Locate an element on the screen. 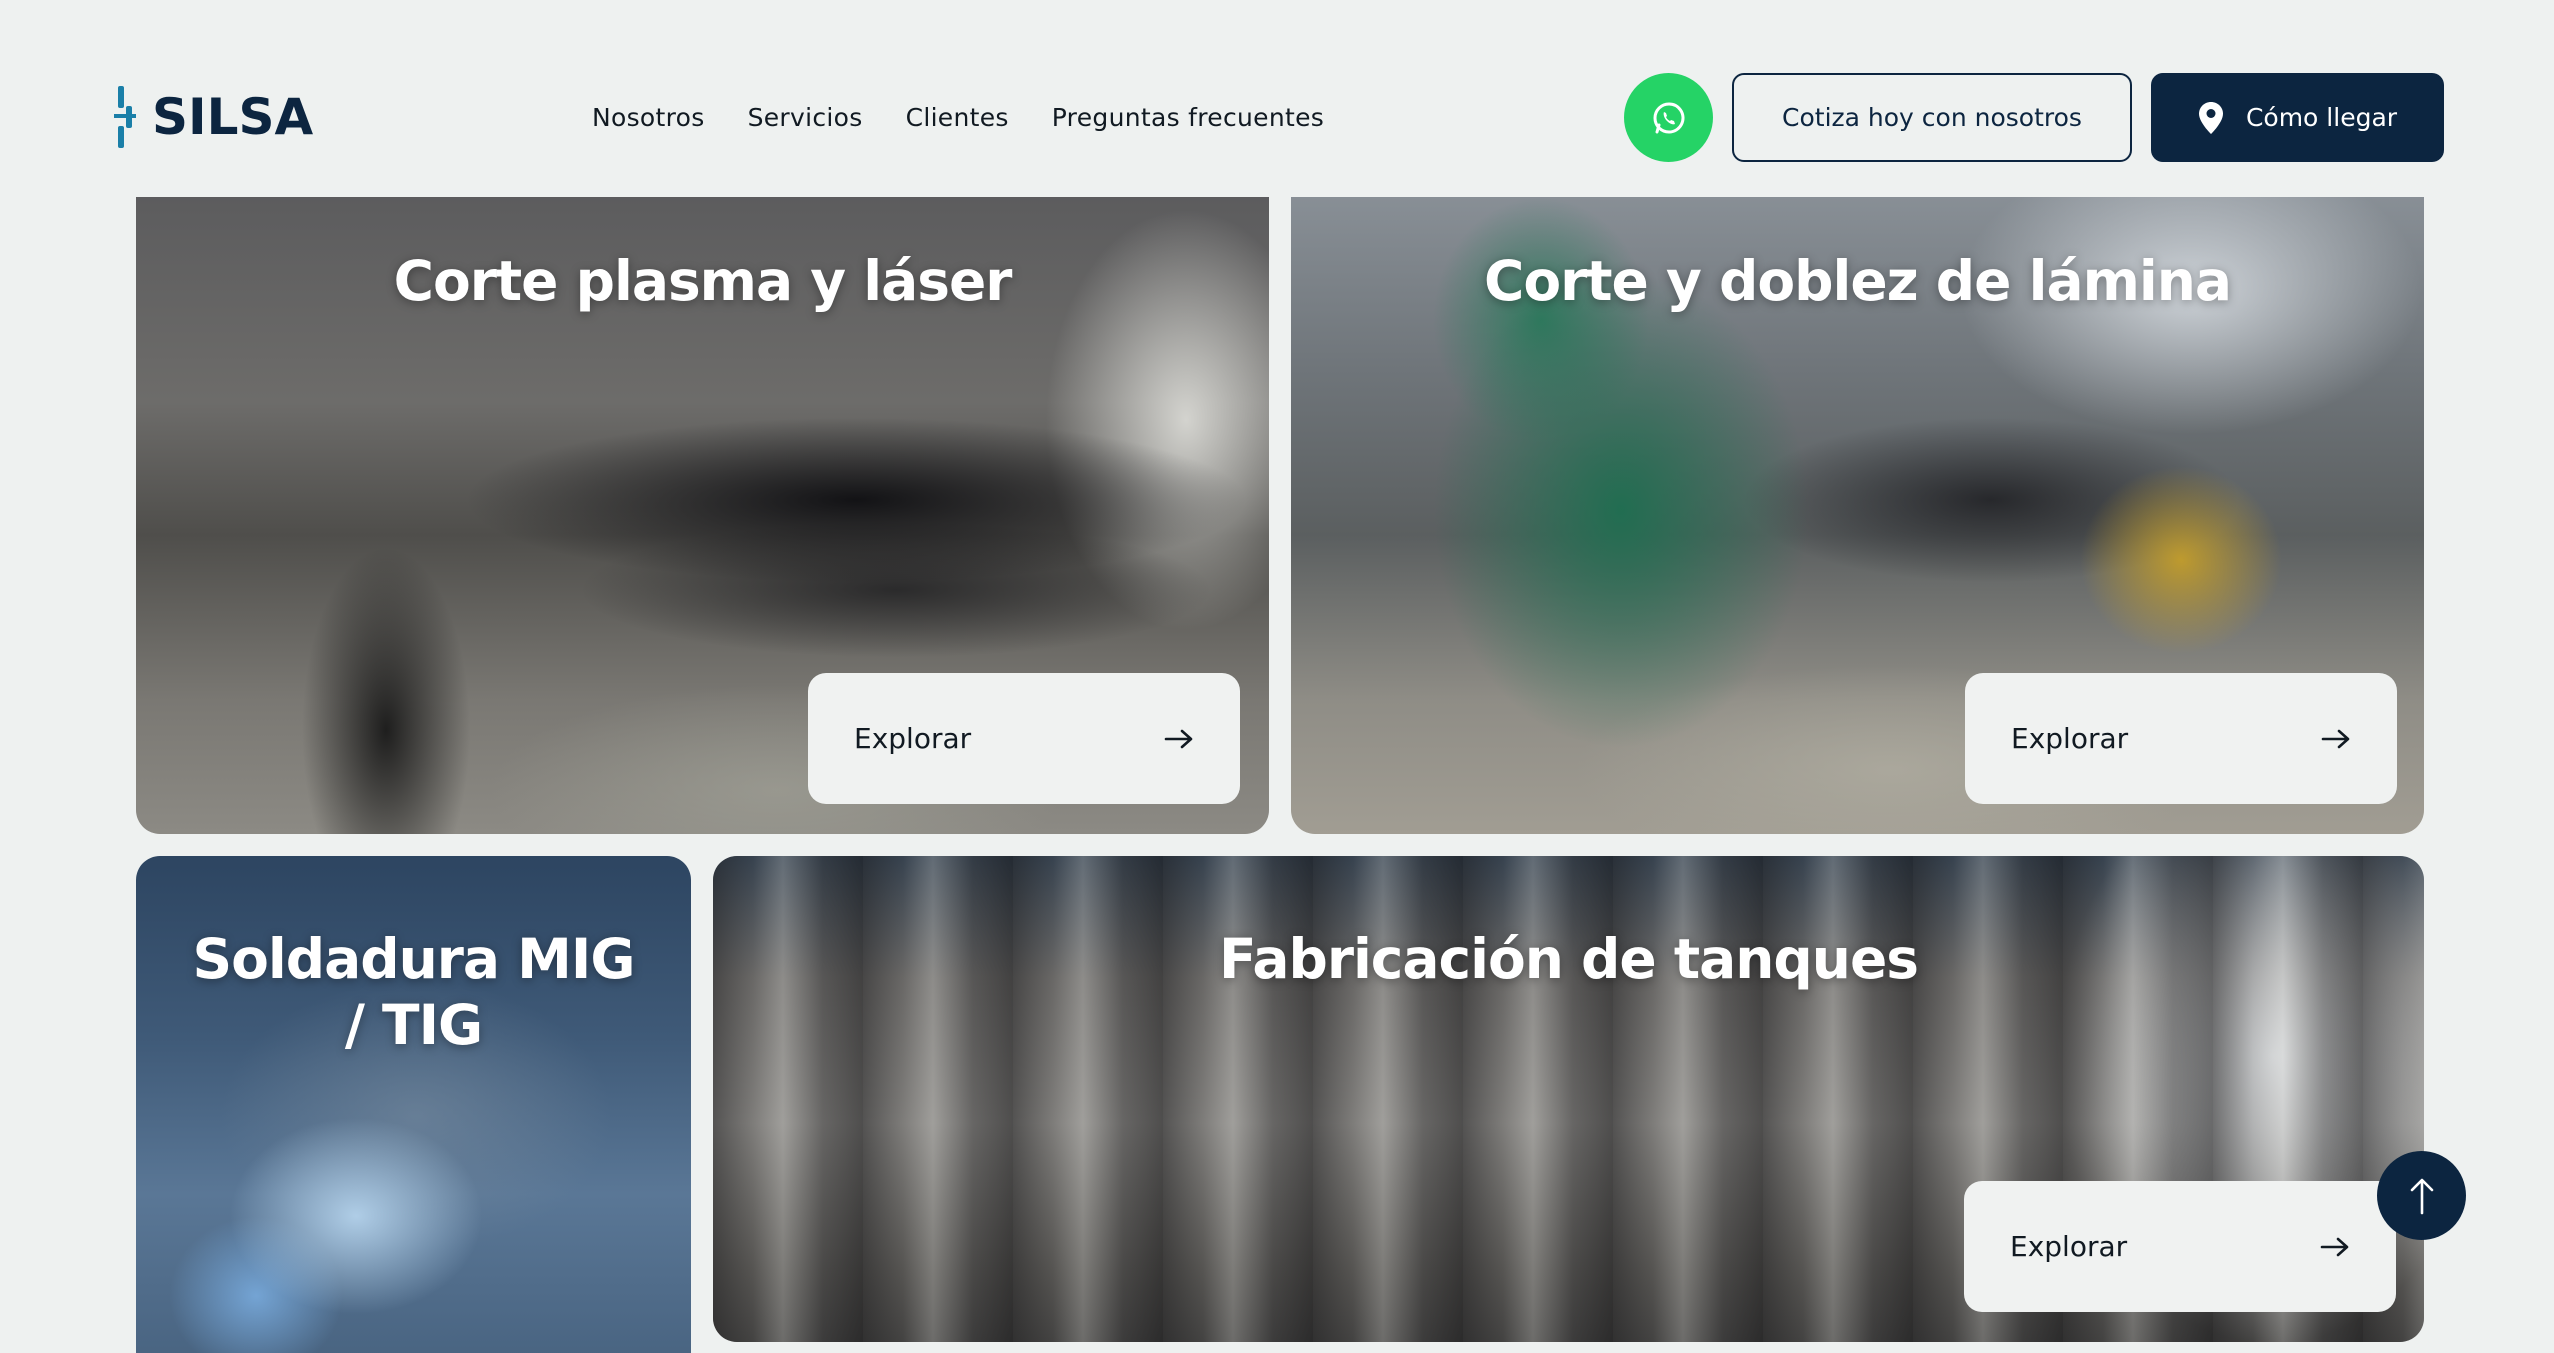 The image size is (2554, 1353). service-card-soldadura: Soldadura MIG / TIG is located at coordinates (413, 1104).